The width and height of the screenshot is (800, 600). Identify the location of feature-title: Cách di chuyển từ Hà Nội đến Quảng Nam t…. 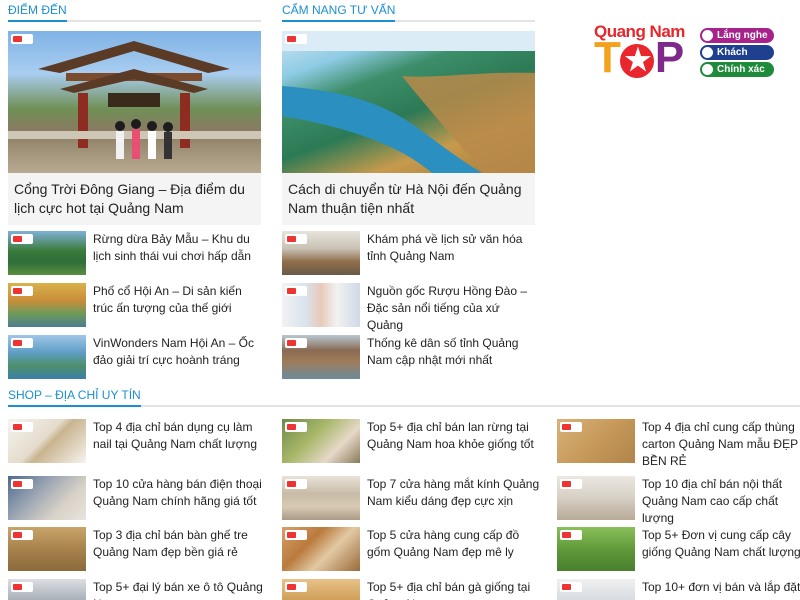
(408, 199).